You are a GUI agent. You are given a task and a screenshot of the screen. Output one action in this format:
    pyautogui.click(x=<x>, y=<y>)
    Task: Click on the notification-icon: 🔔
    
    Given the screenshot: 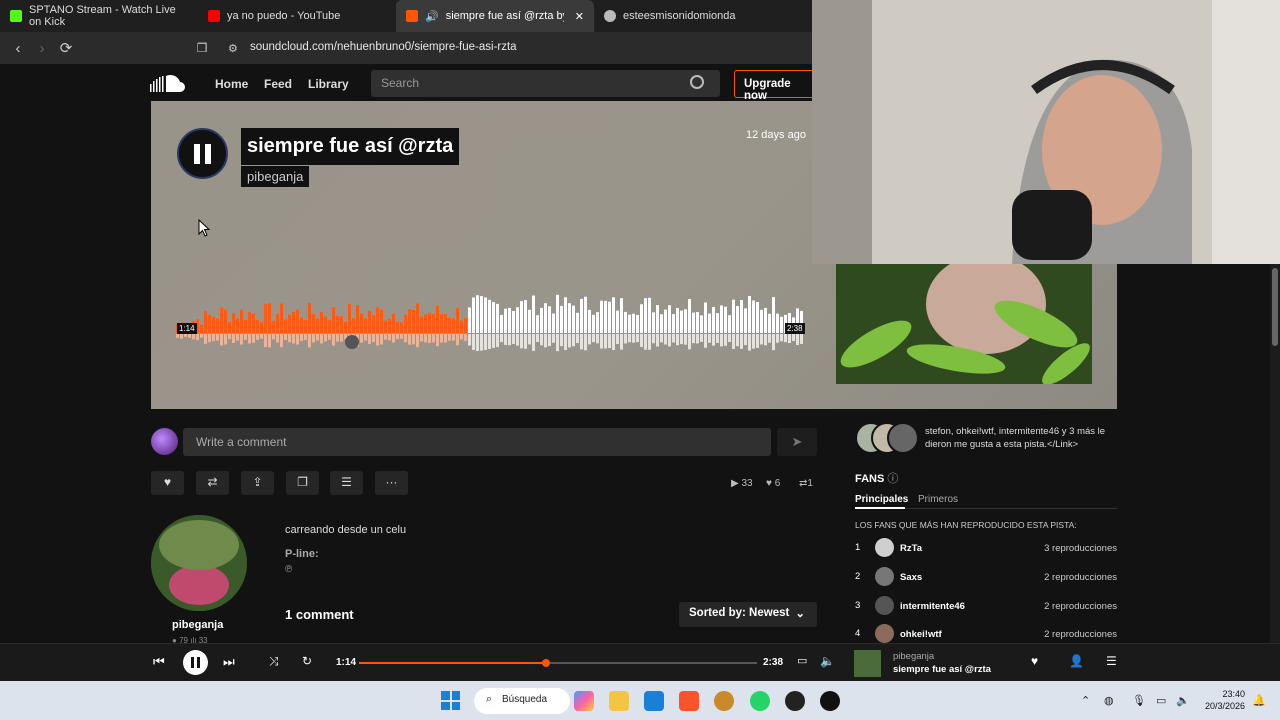 What is the action you would take?
    pyautogui.click(x=1259, y=700)
    